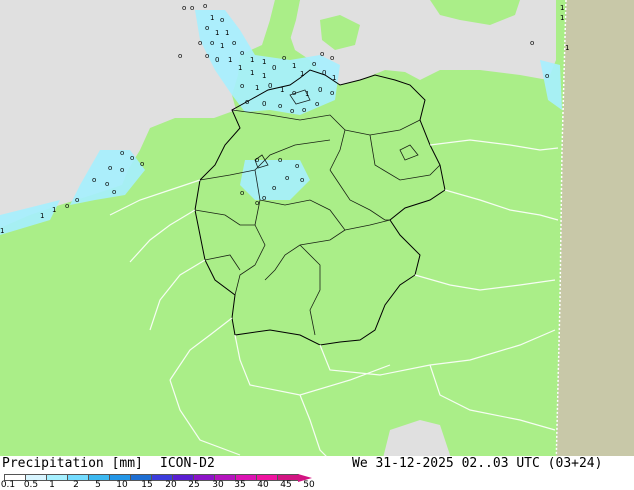 The image size is (634, 490). Describe the element at coordinates (309, 485) in the screenshot. I see `legend-tick-label: 50` at that location.